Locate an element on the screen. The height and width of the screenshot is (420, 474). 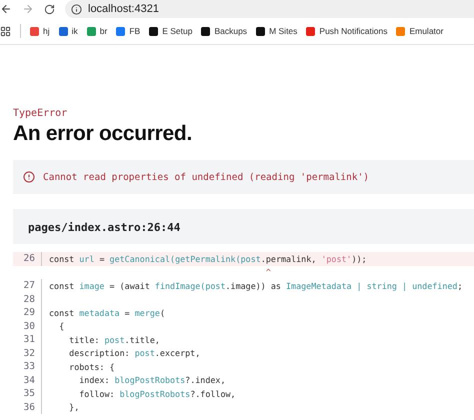
line-number: 36 is located at coordinates (27, 407).